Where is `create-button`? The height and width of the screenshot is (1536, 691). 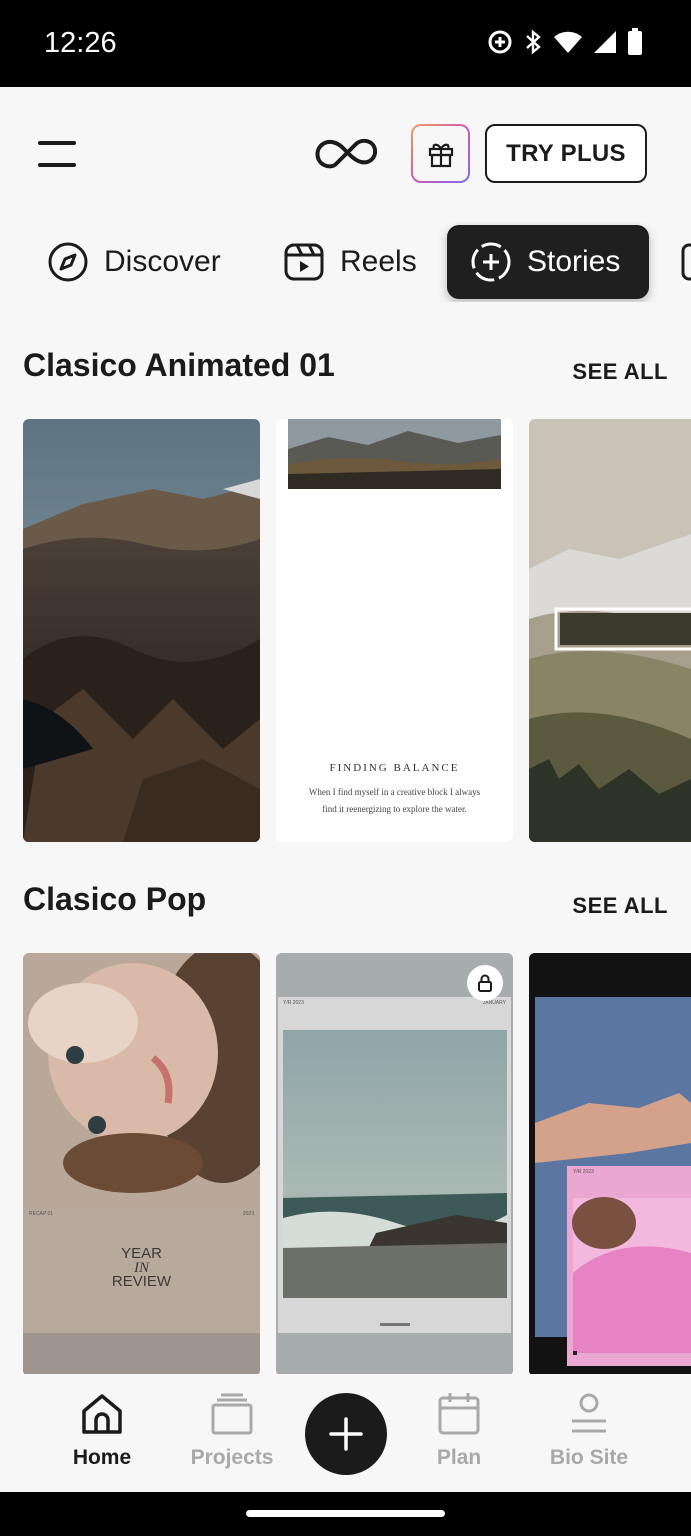 create-button is located at coordinates (346, 1434).